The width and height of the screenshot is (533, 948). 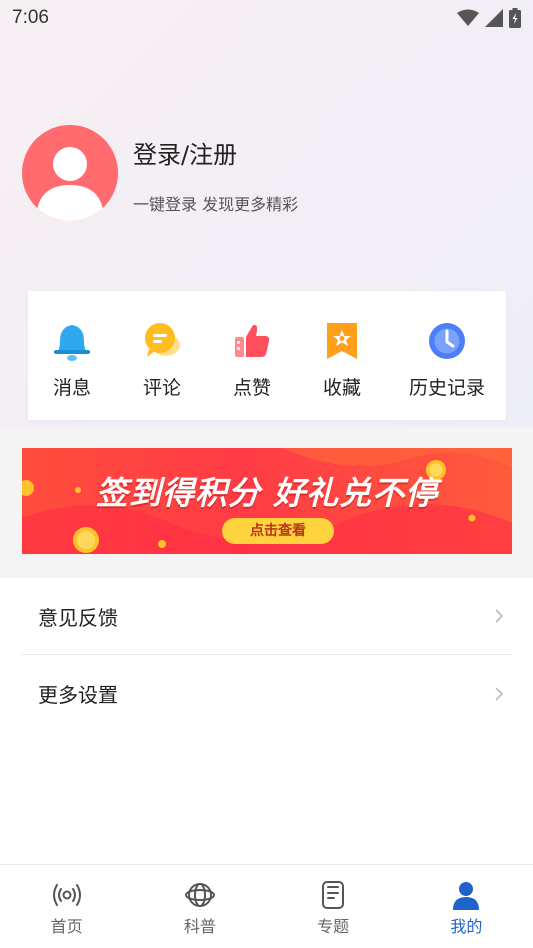 I want to click on status-time: 7:06, so click(x=30, y=17).